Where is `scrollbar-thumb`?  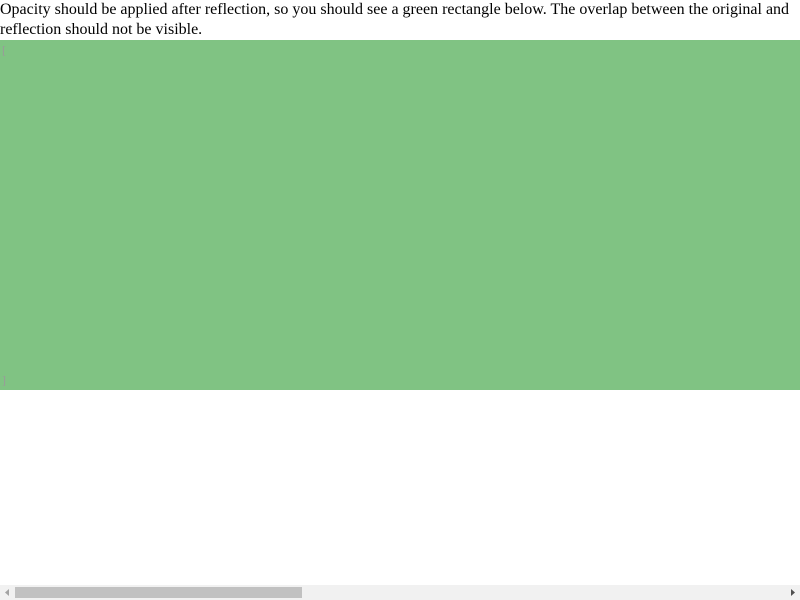
scrollbar-thumb is located at coordinates (158, 592).